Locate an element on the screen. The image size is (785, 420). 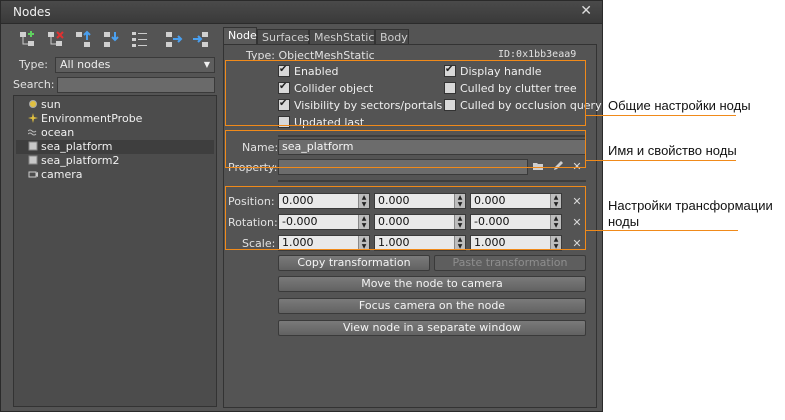
annotation-general: Общие настройки ноды is located at coordinates (679, 105).